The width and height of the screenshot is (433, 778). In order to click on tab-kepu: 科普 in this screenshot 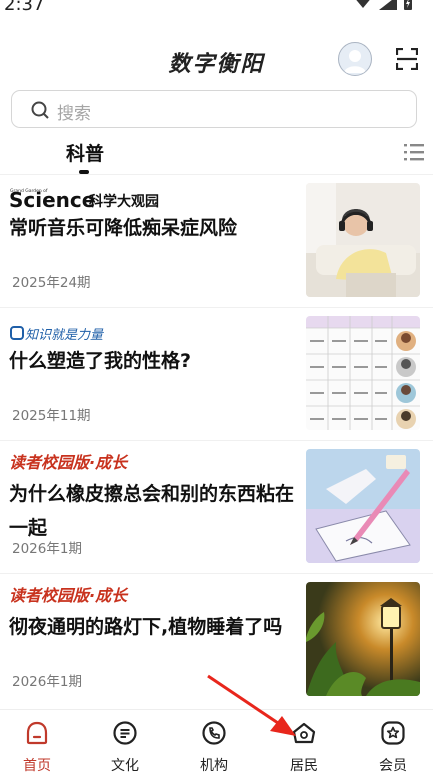, I will do `click(85, 152)`.